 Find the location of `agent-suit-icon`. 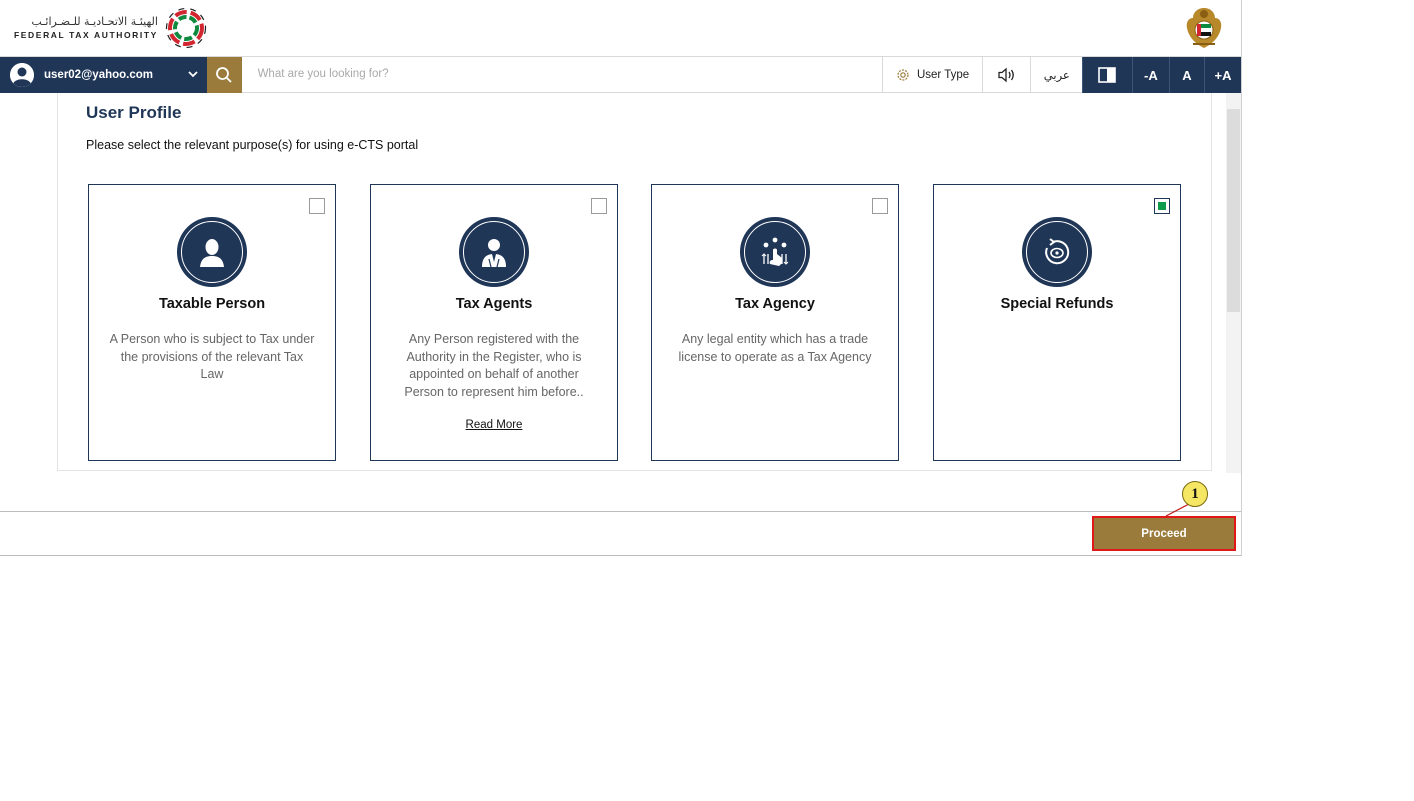

agent-suit-icon is located at coordinates (494, 252).